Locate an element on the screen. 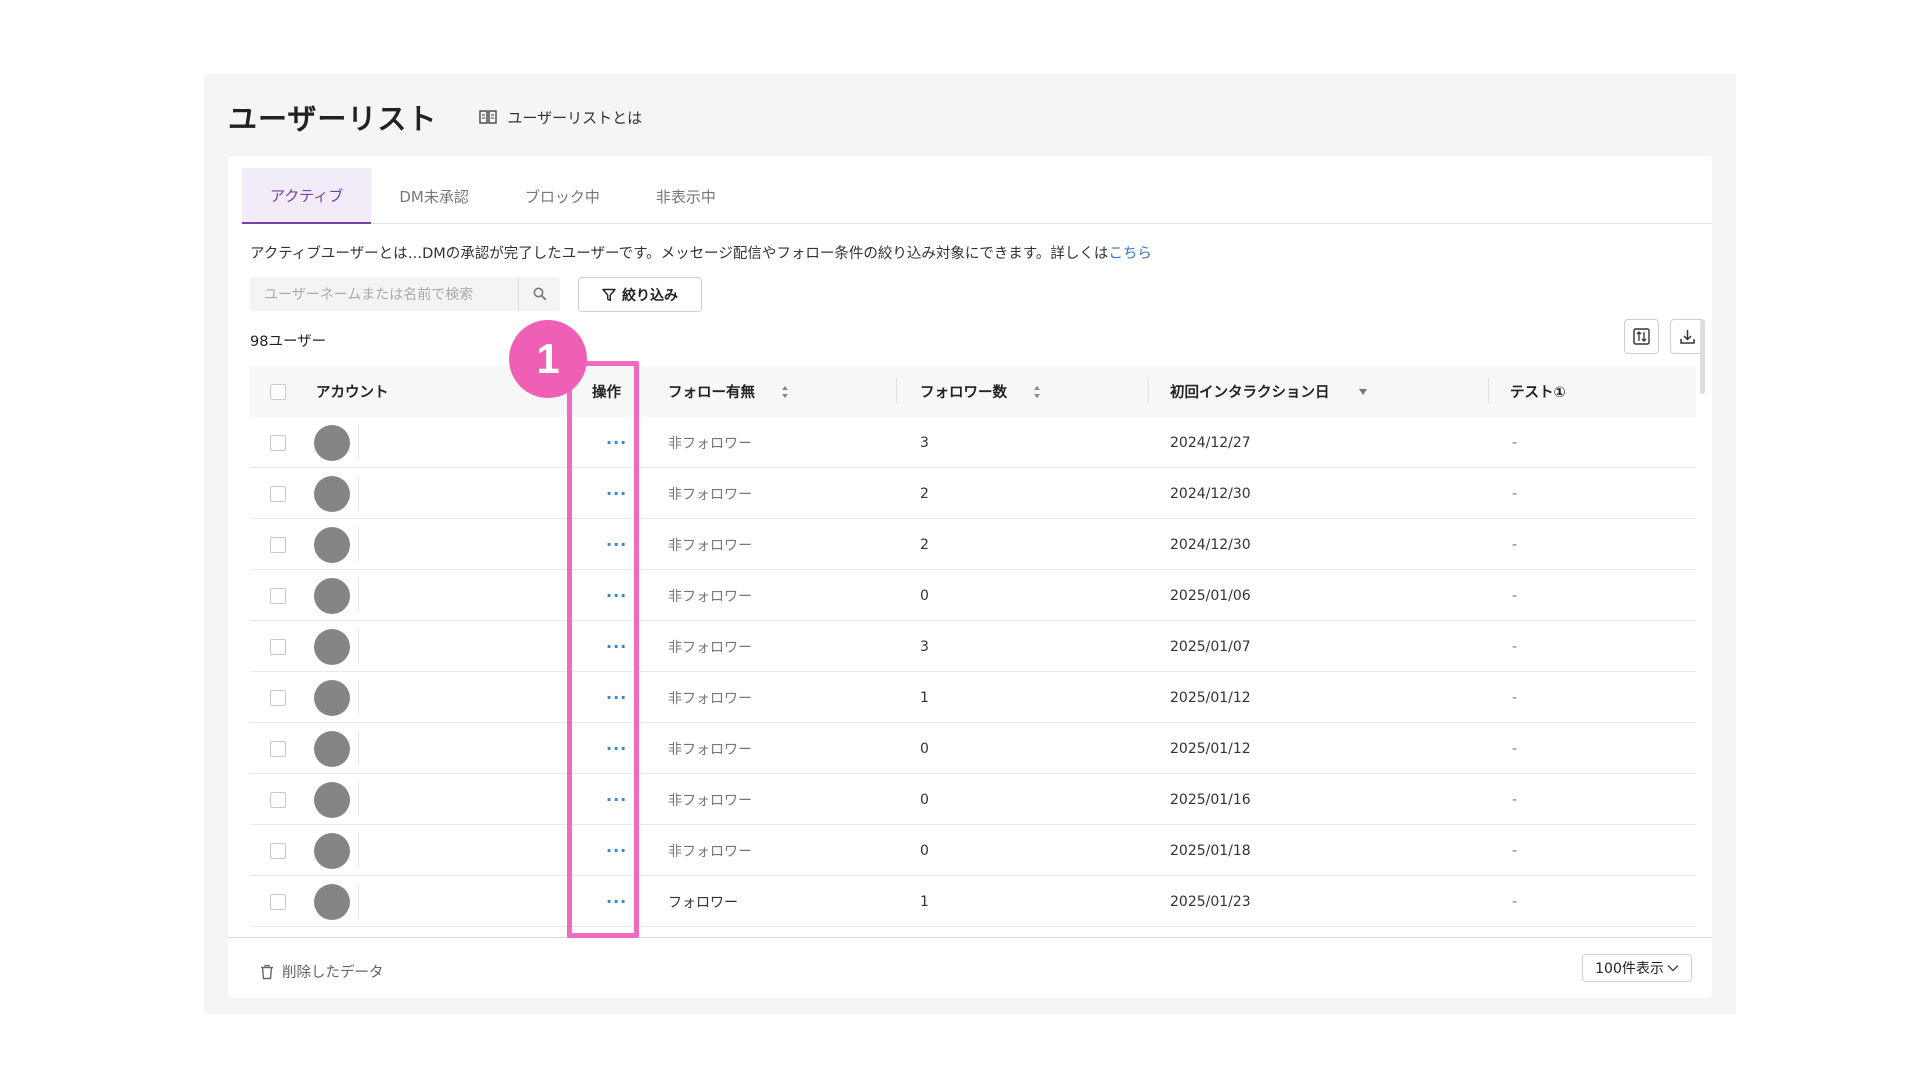 This screenshot has height=1080, width=1920. per-page-value: 100件表示 is located at coordinates (1629, 968).